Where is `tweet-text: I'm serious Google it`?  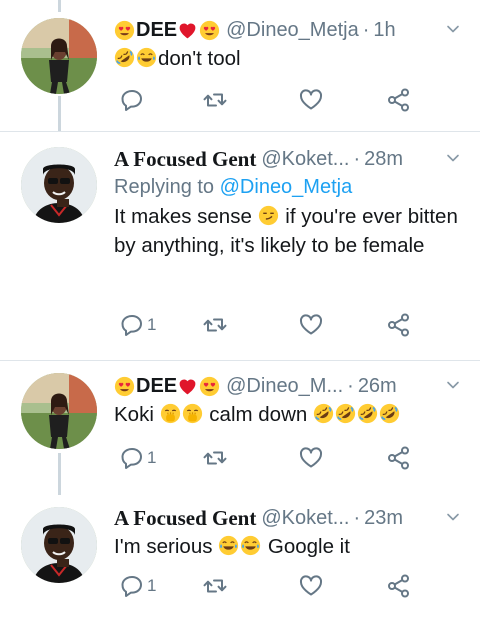
tweet-text: I'm serious Google it is located at coordinates (290, 546).